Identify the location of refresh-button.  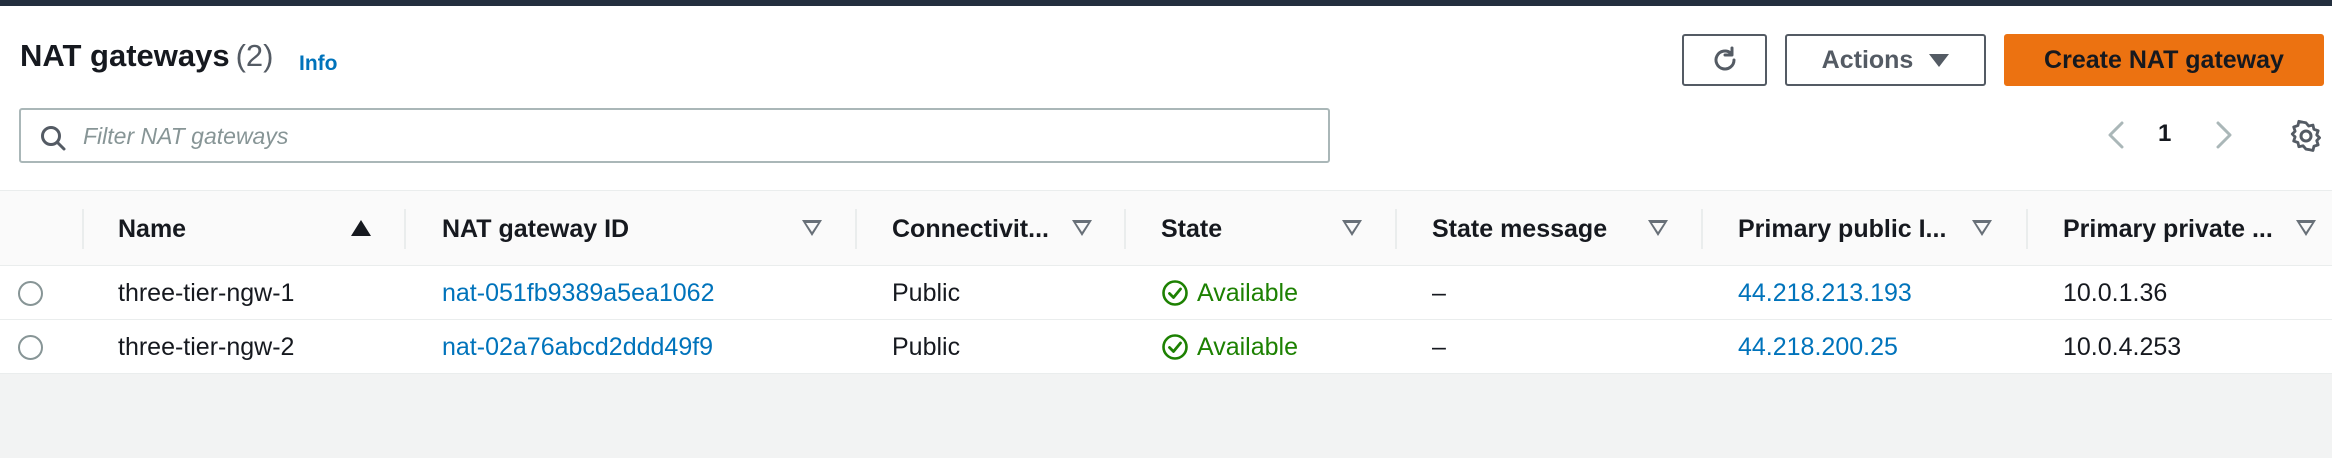
(1724, 60).